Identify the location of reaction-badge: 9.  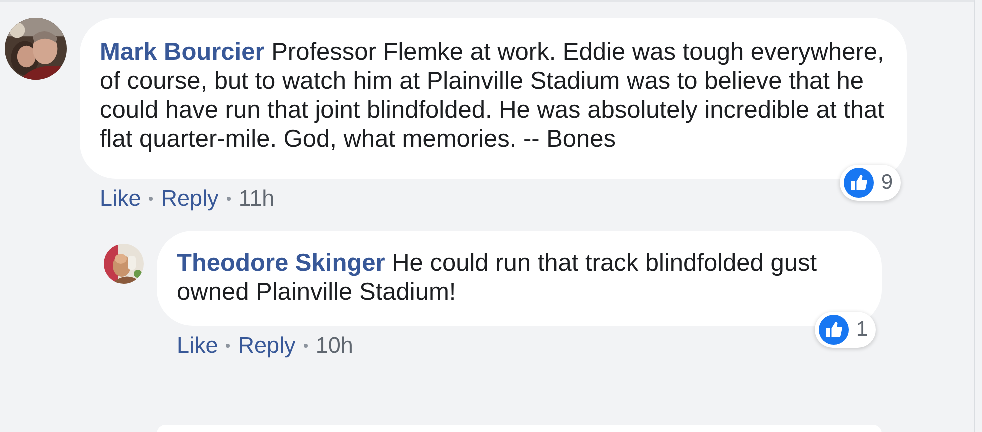
(870, 183).